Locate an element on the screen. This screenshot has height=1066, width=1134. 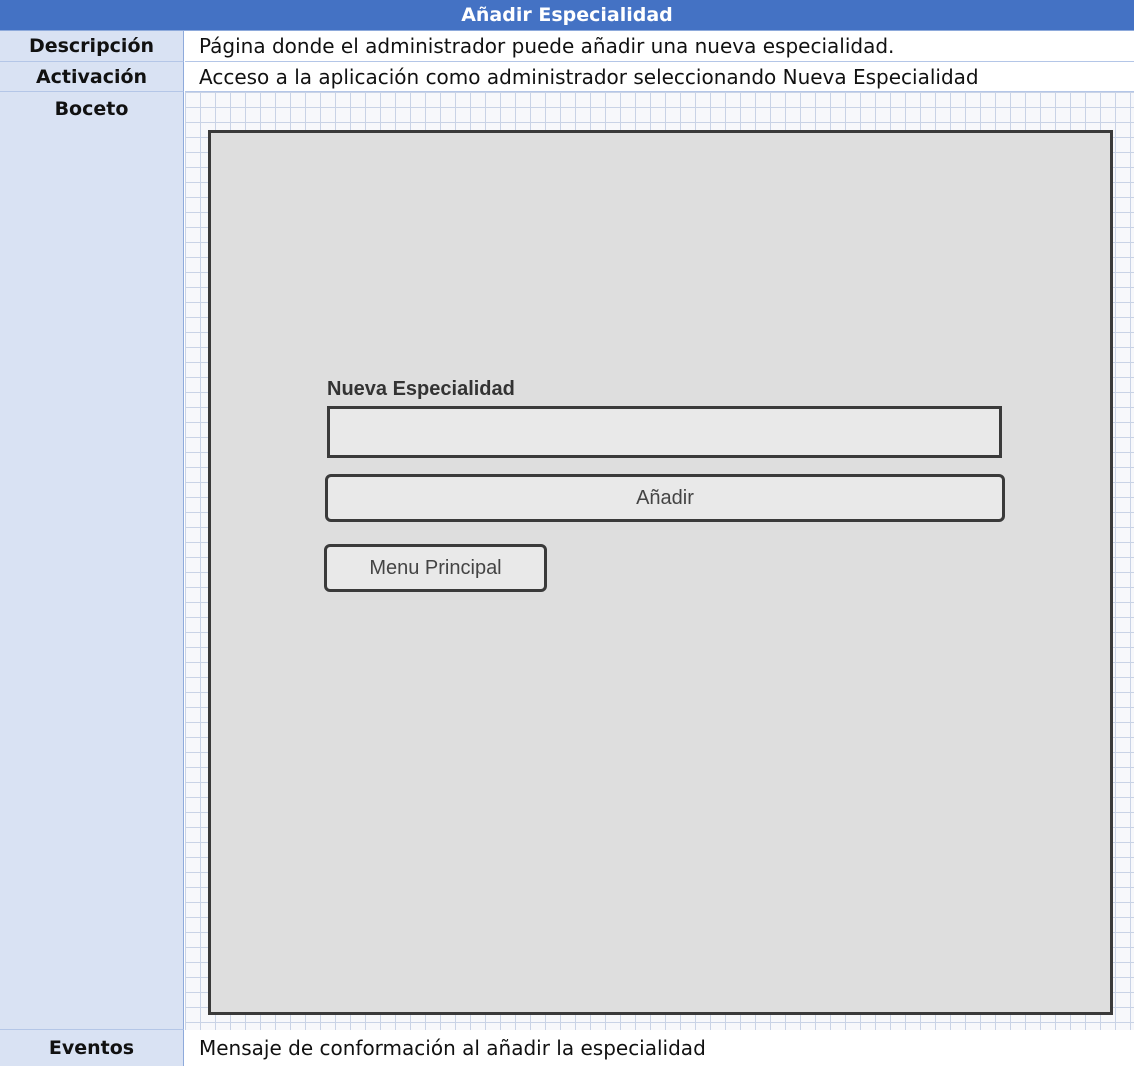
label-activacion: Activación is located at coordinates (92, 77).